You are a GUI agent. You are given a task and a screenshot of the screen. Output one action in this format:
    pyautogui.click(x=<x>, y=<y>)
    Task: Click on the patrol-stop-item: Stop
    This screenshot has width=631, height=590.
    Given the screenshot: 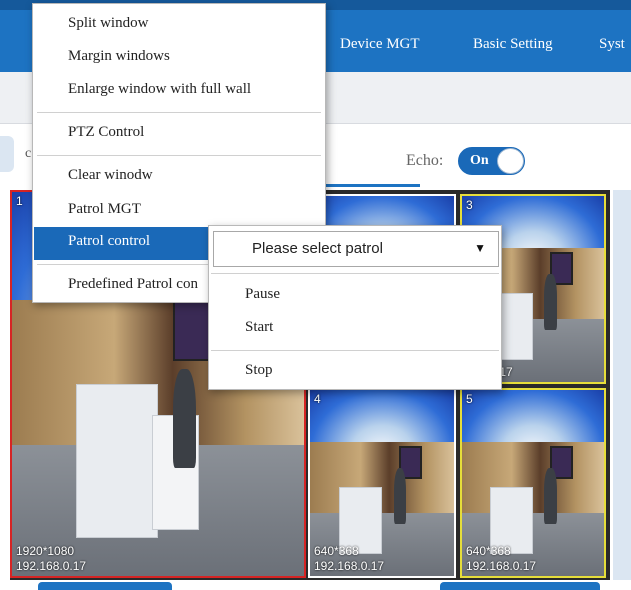 What is the action you would take?
    pyautogui.click(x=356, y=371)
    